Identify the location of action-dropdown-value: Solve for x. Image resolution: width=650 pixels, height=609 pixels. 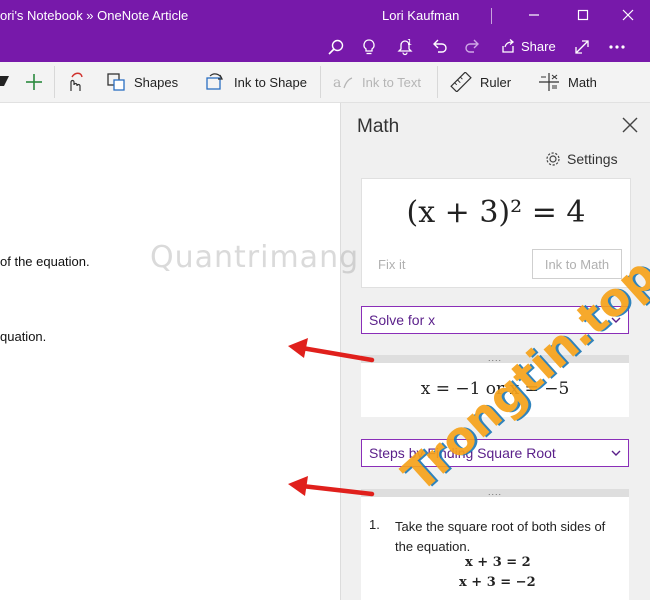
(402, 320).